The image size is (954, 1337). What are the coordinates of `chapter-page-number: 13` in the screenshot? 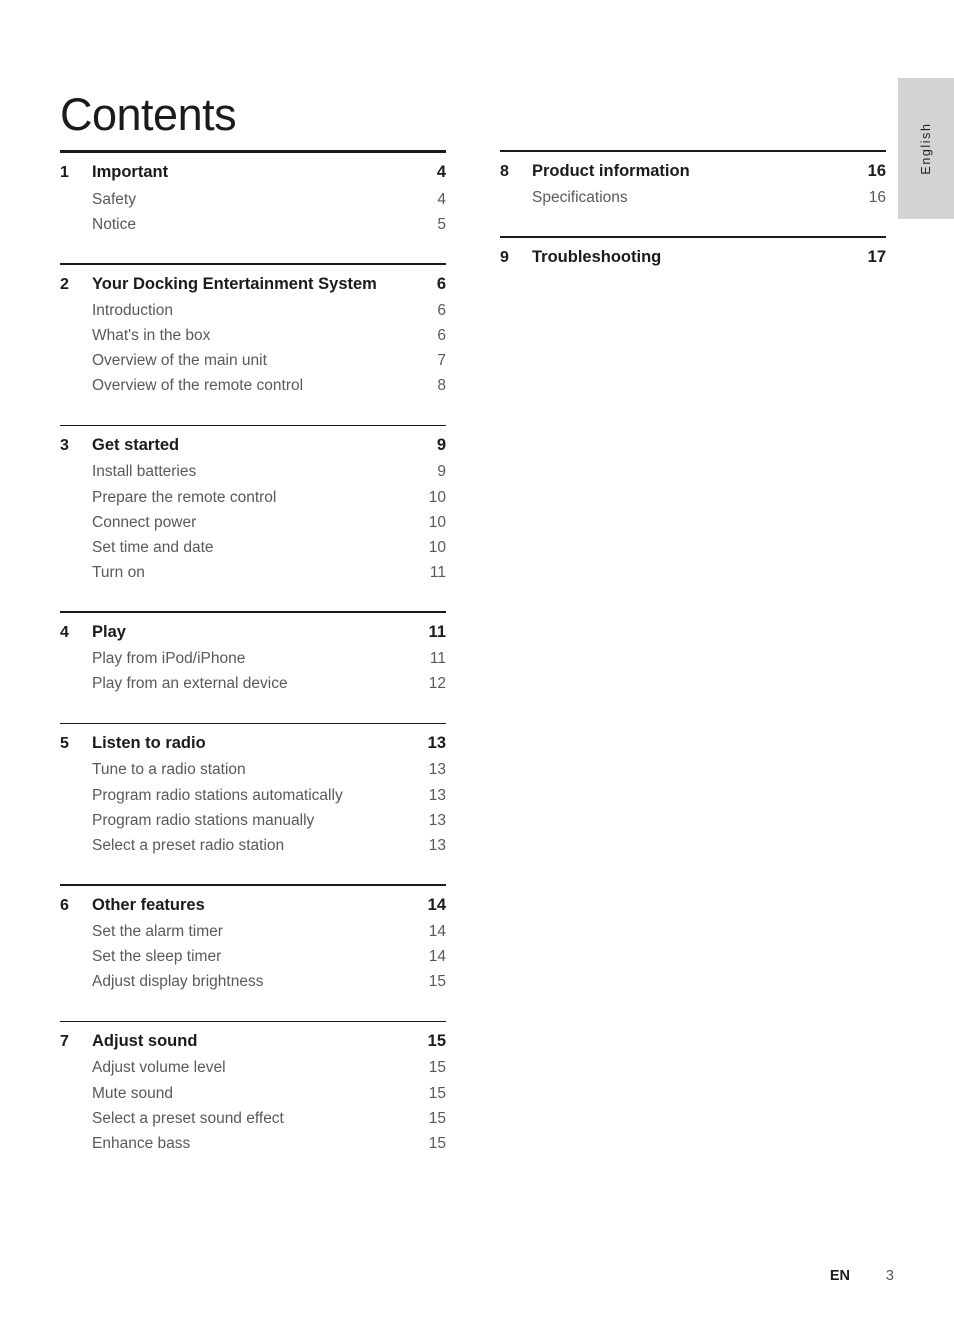 It's located at (436, 743).